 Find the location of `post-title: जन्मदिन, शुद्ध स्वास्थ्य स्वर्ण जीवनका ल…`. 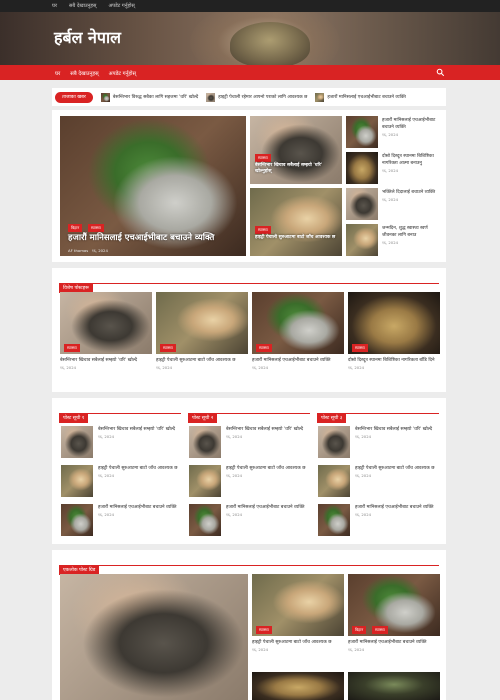

post-title: जन्मदिन, शुद्ध स्वास्थ्य स्वर्ण जीवनका ल… is located at coordinates (412, 233).